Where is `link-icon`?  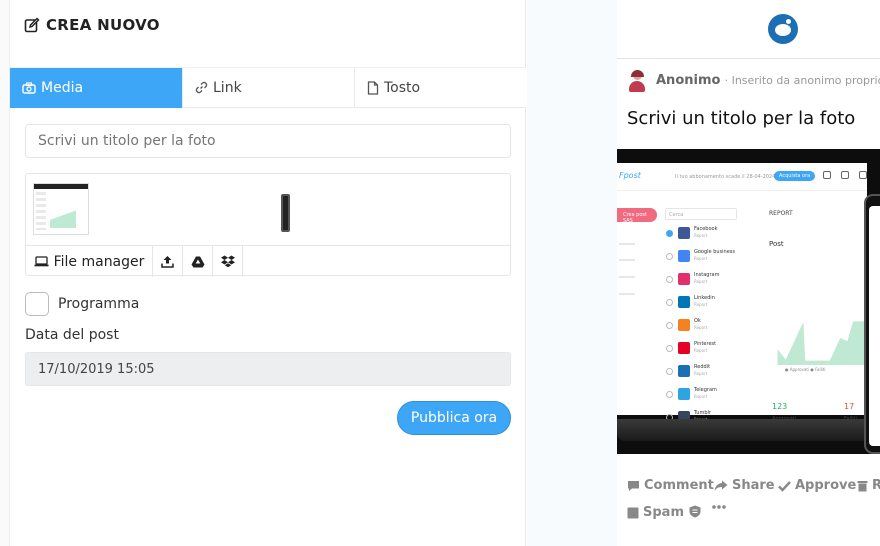 link-icon is located at coordinates (201, 87).